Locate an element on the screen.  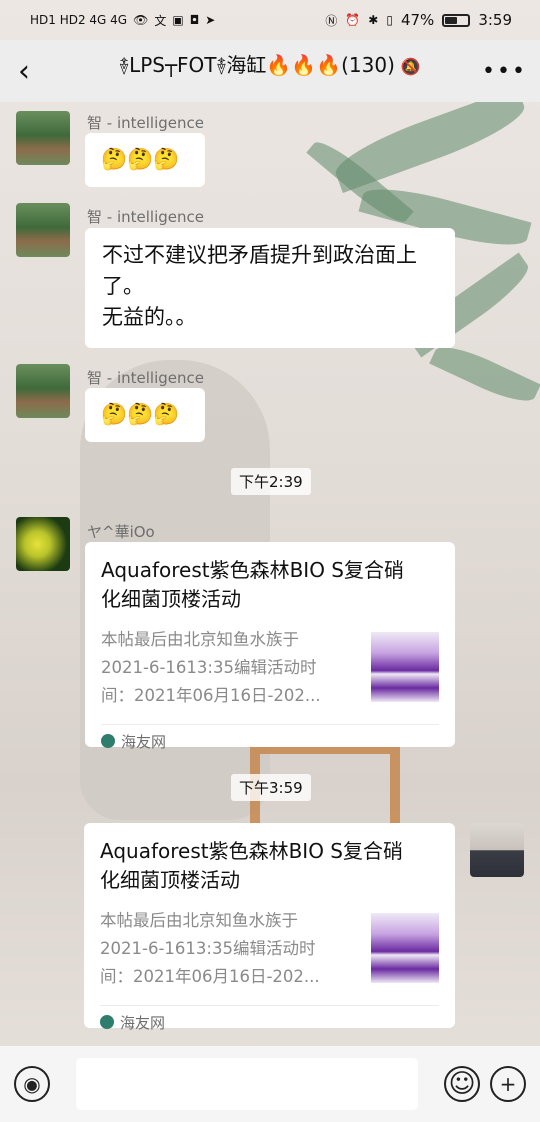
bell-off-icon: 🔕 is located at coordinates (410, 66).